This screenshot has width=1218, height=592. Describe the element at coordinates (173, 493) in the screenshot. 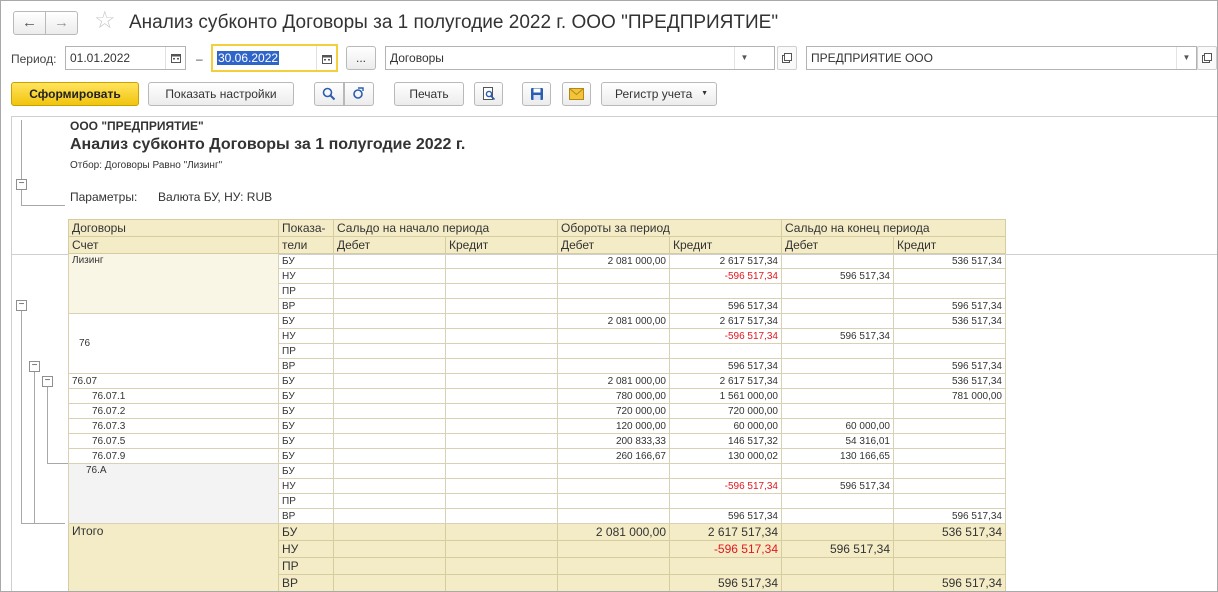

I see `row-group-name: 76.А` at that location.